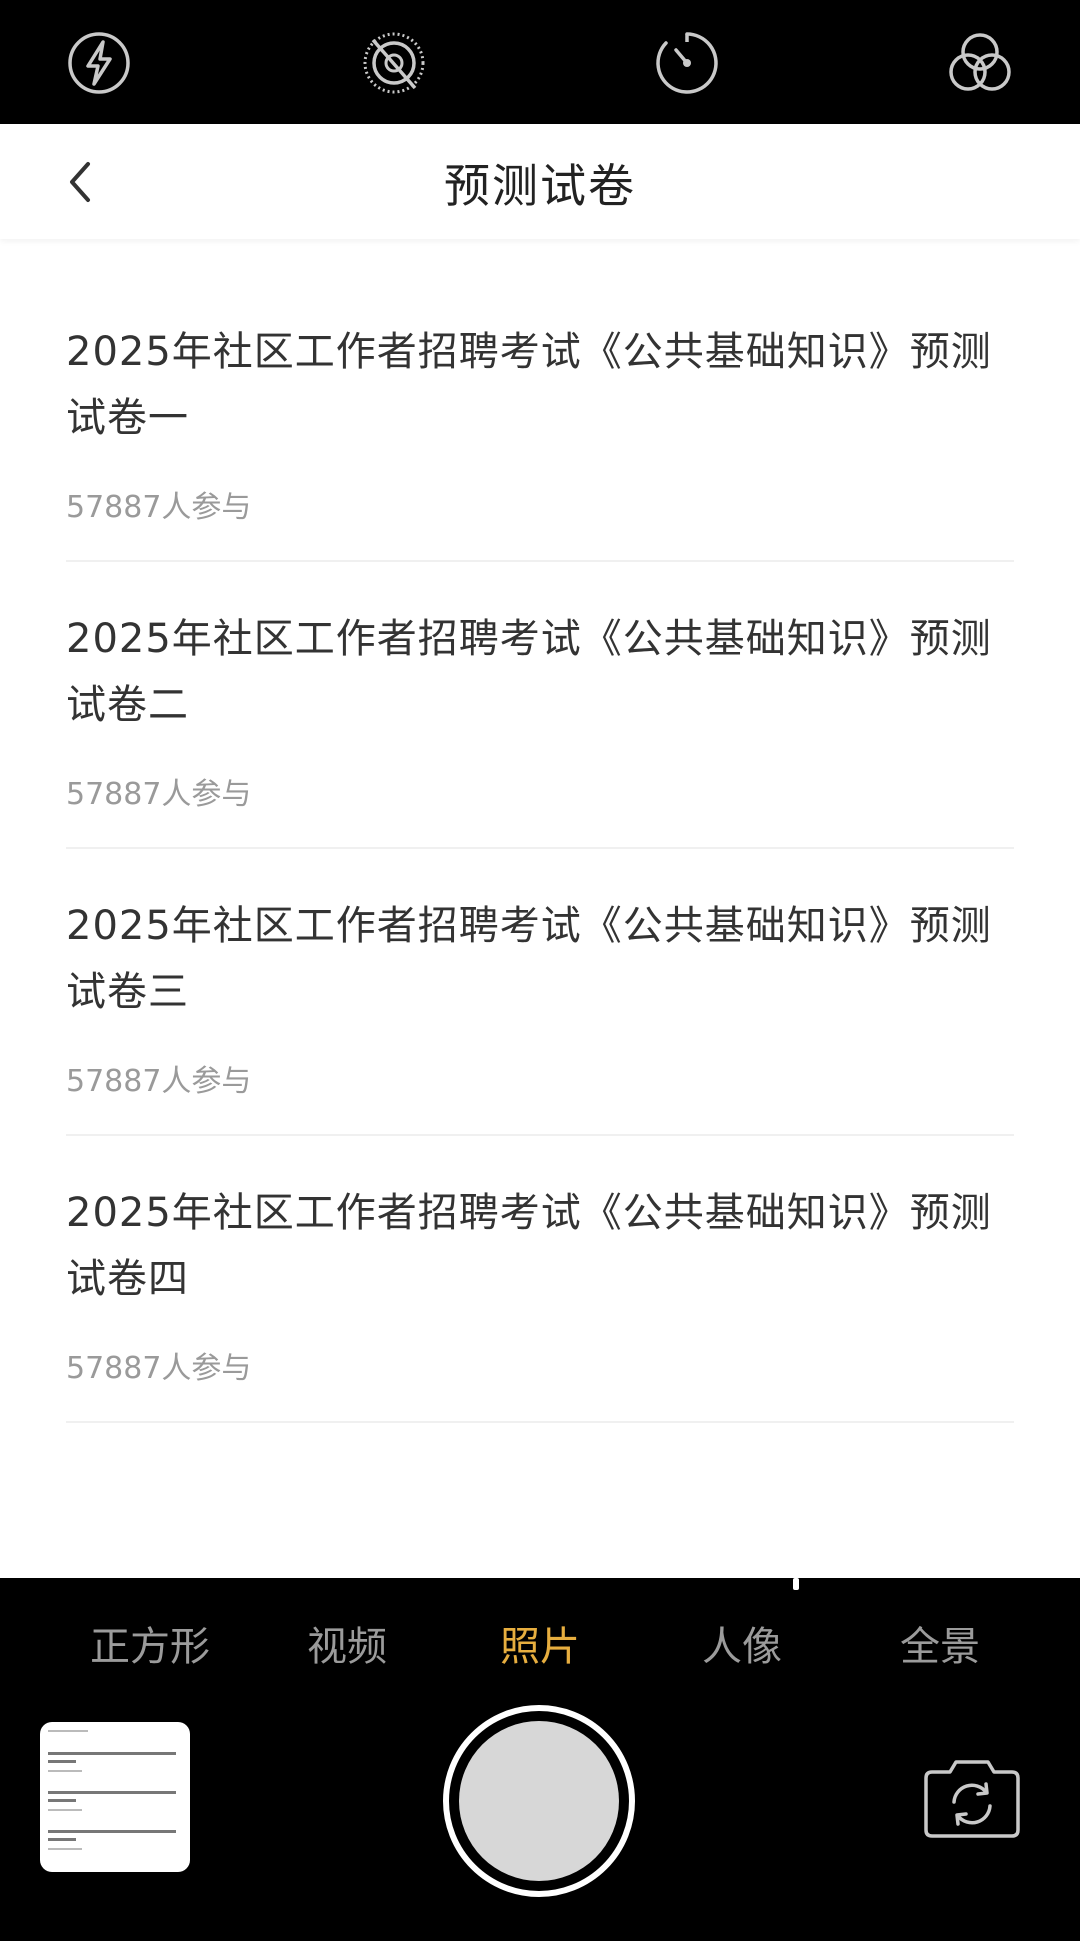  What do you see at coordinates (529, 385) in the screenshot?
I see `exam-title: 2025年社区工作者招聘考试《公共基础知识》预测试卷一` at bounding box center [529, 385].